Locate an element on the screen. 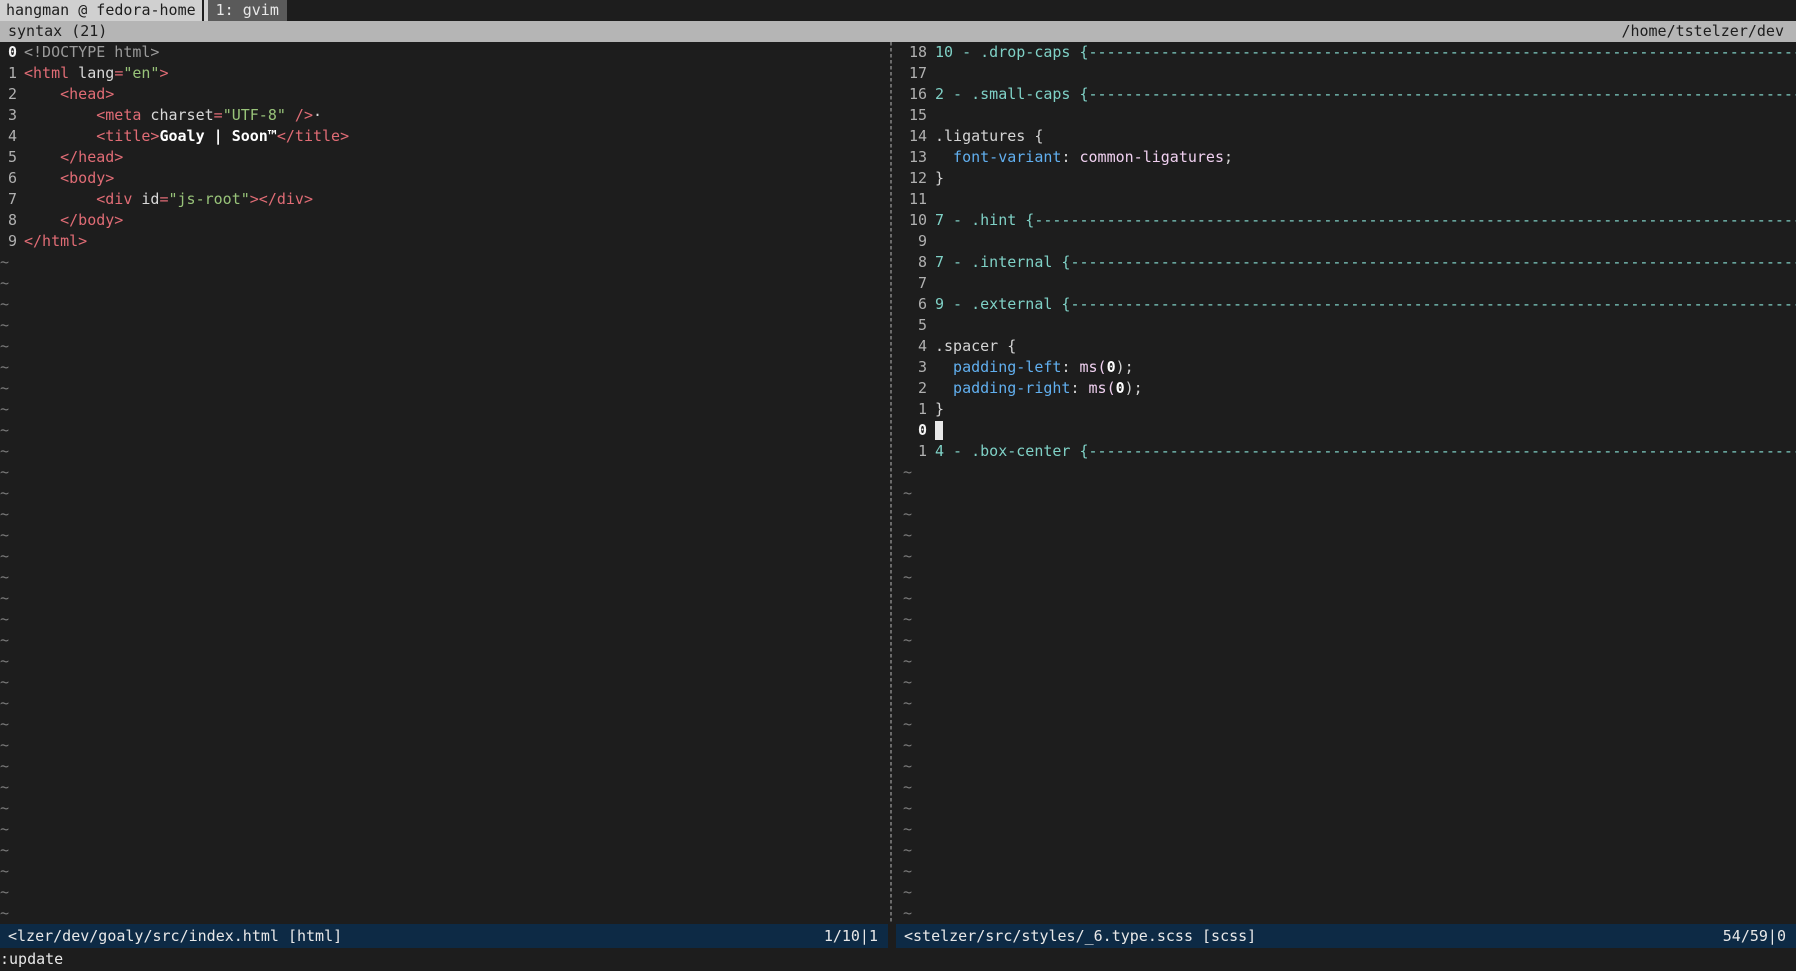  code-line: 8 </body> is located at coordinates (444, 220).